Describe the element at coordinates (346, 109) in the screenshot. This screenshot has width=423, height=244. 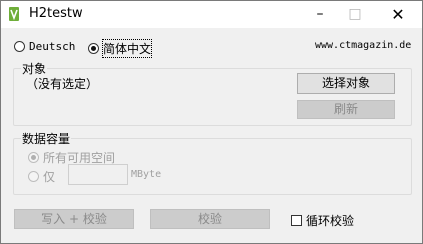
I see `refresh-button: 刷新` at that location.